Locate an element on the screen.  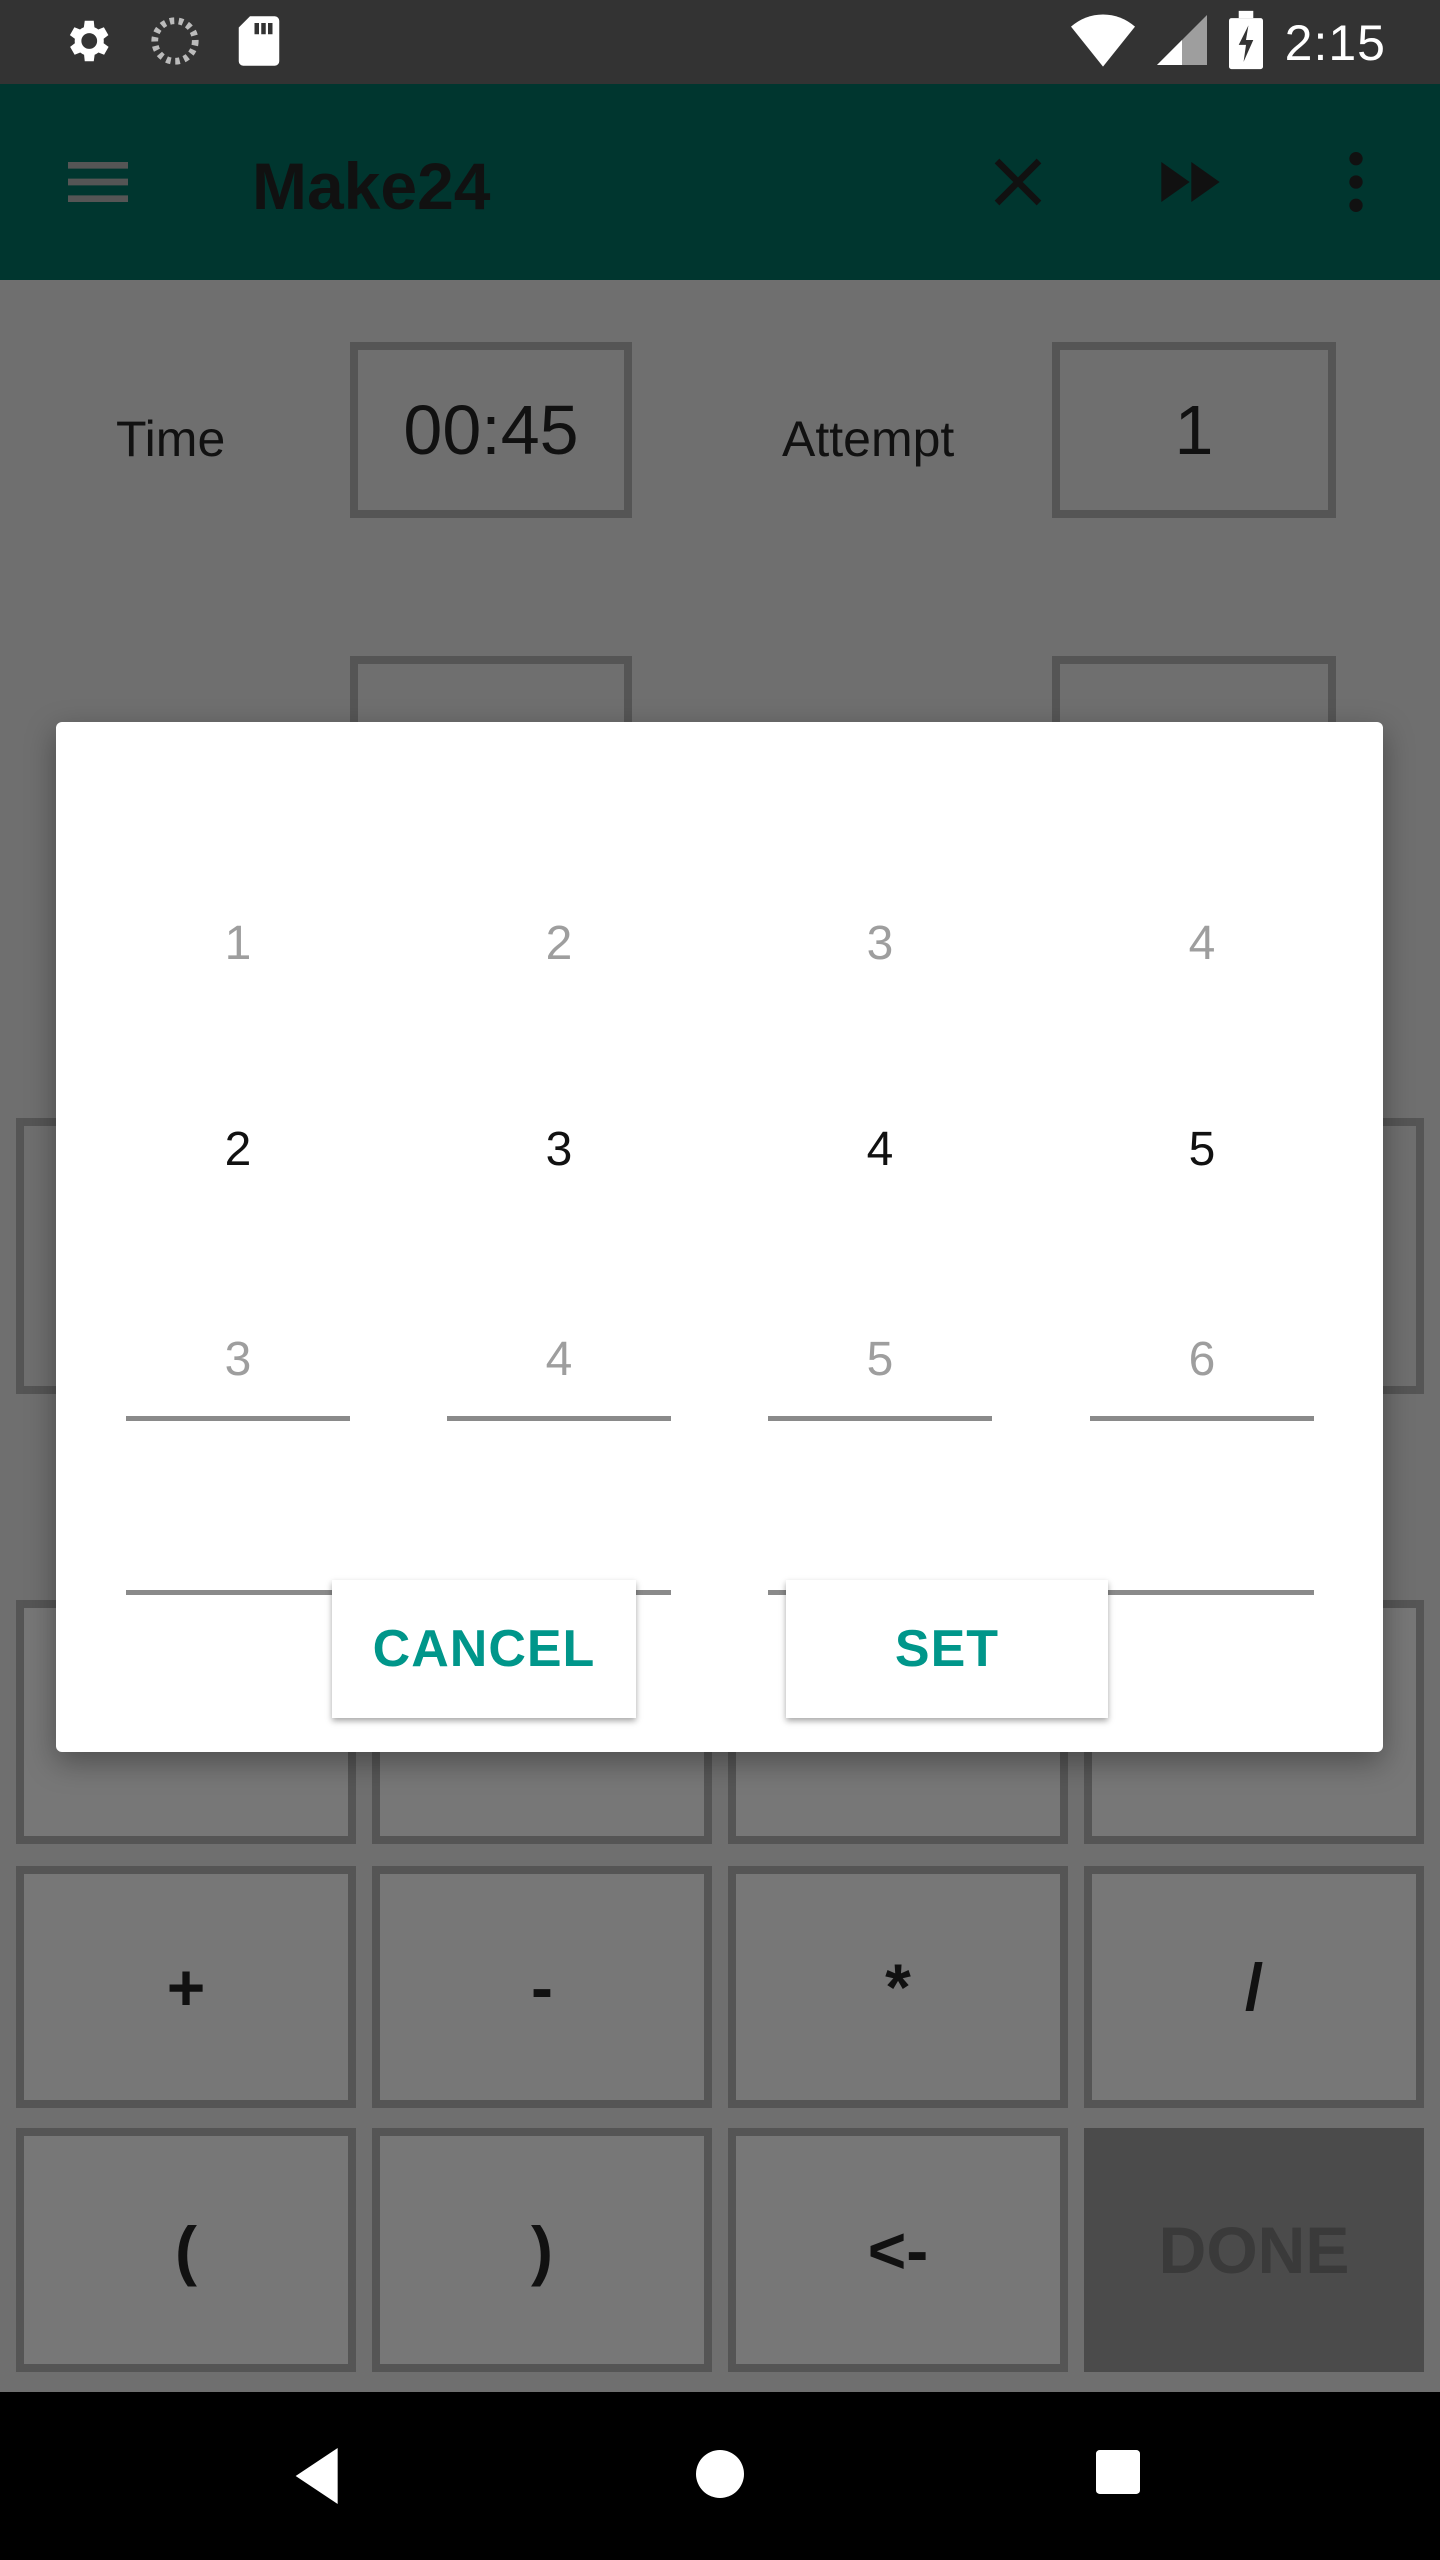
divide-key: / is located at coordinates (1254, 1987).